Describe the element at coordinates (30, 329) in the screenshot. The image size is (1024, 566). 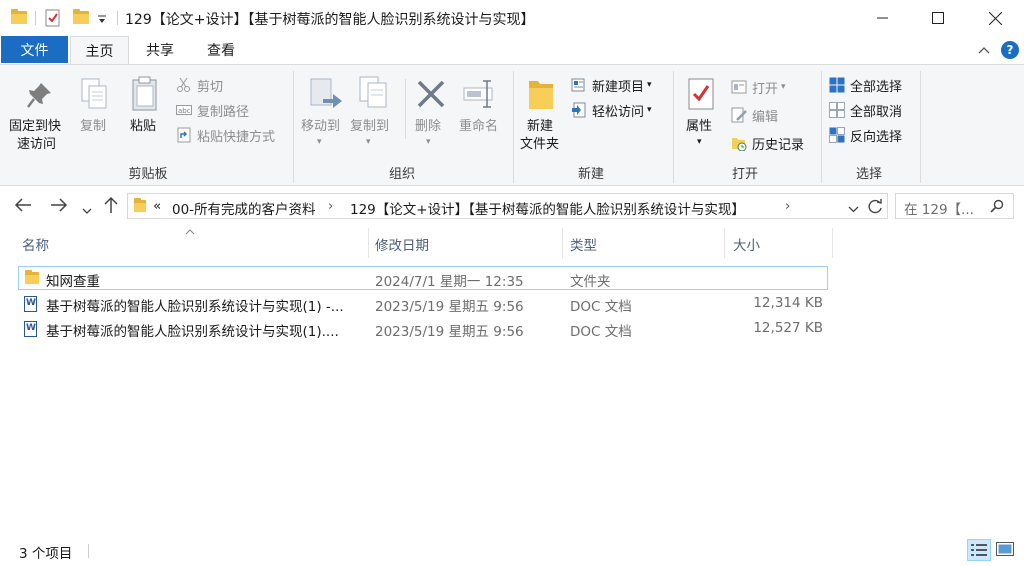
I see `word-doc-icon` at that location.